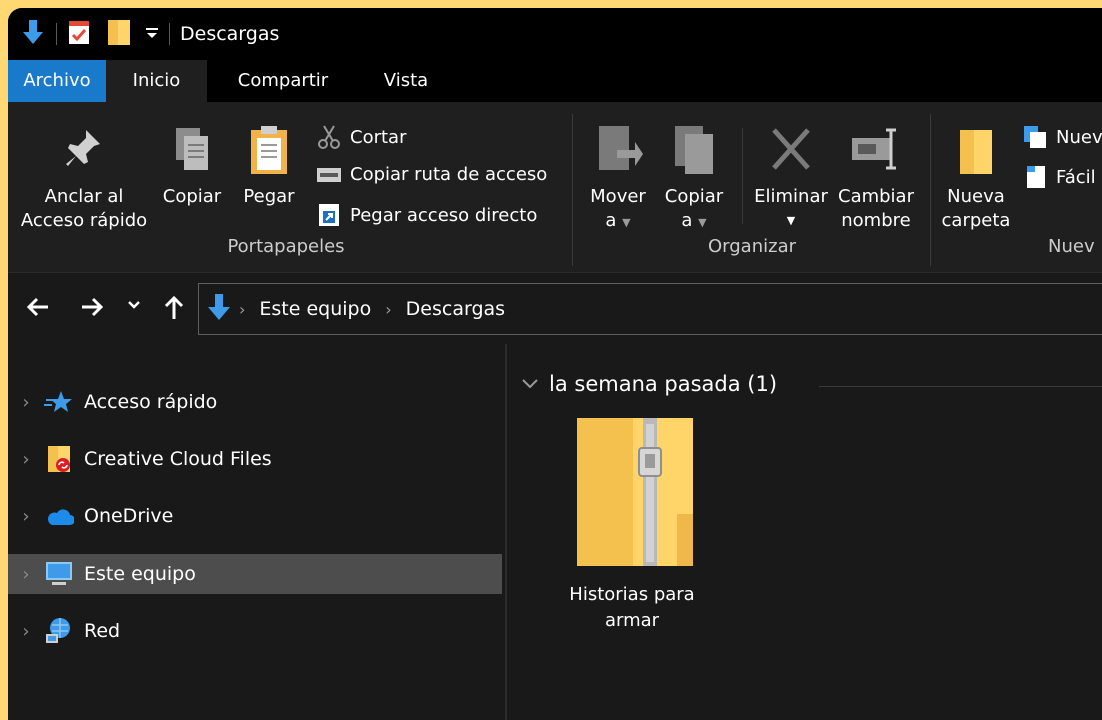 The width and height of the screenshot is (1102, 720). What do you see at coordinates (687, 220) in the screenshot?
I see `copy-to-label-line2: a` at bounding box center [687, 220].